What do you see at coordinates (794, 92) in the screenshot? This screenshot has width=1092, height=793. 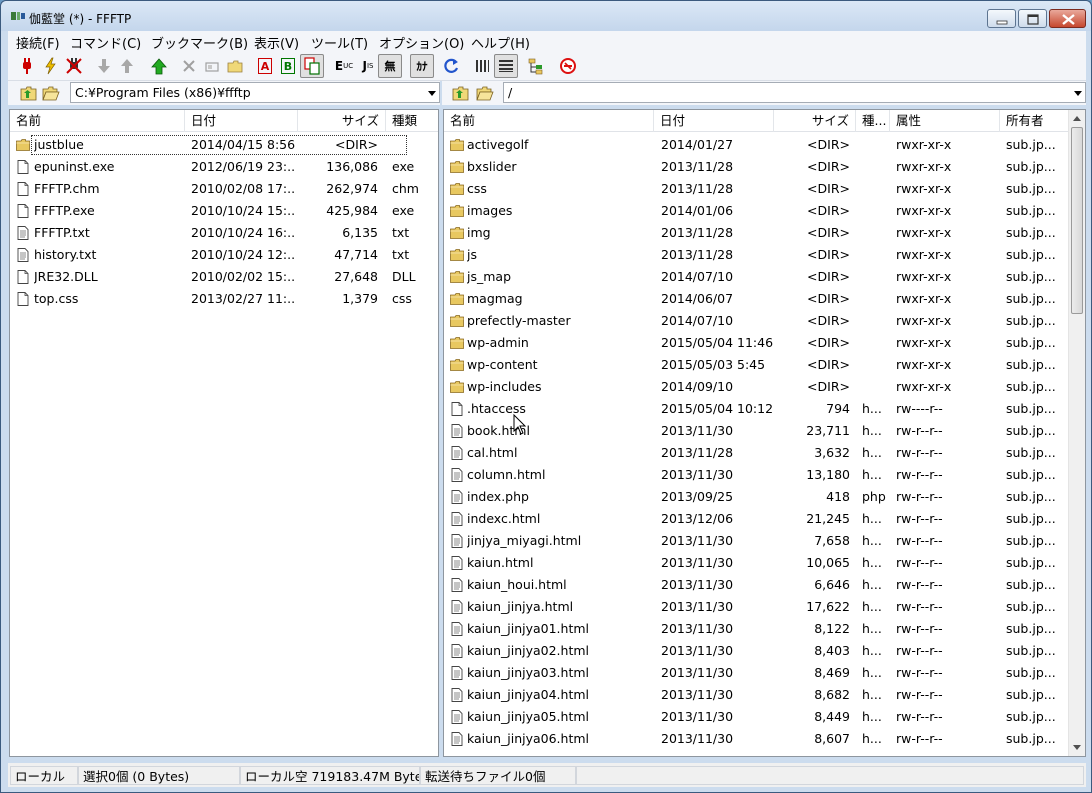 I see `remote-path-input: /` at bounding box center [794, 92].